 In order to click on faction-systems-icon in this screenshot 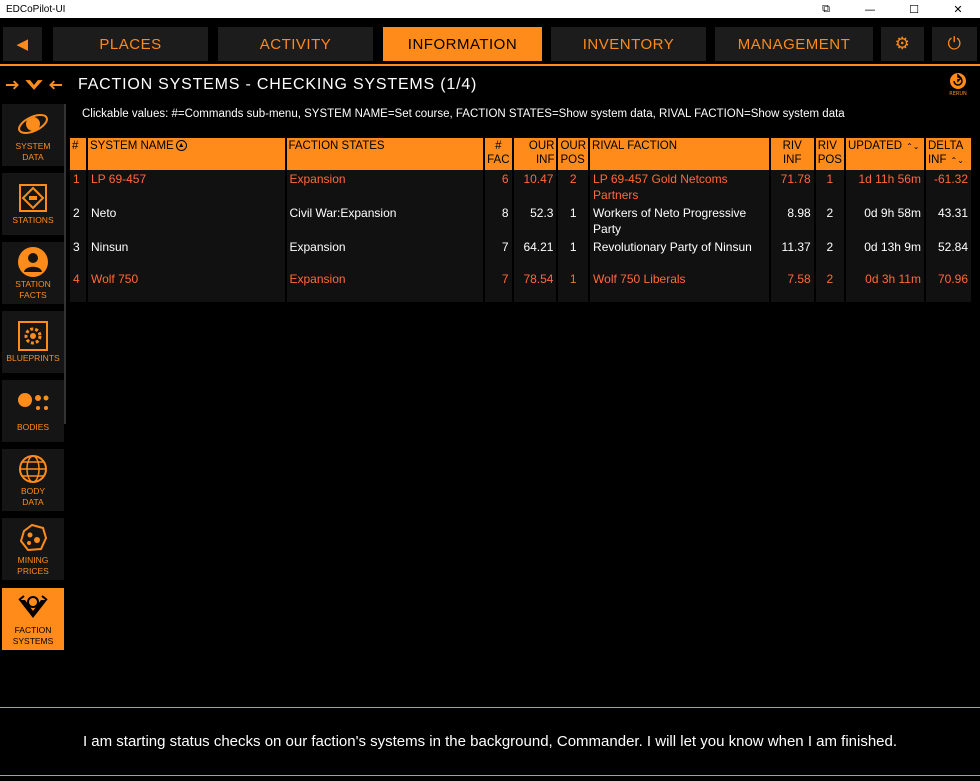, I will do `click(33, 608)`.